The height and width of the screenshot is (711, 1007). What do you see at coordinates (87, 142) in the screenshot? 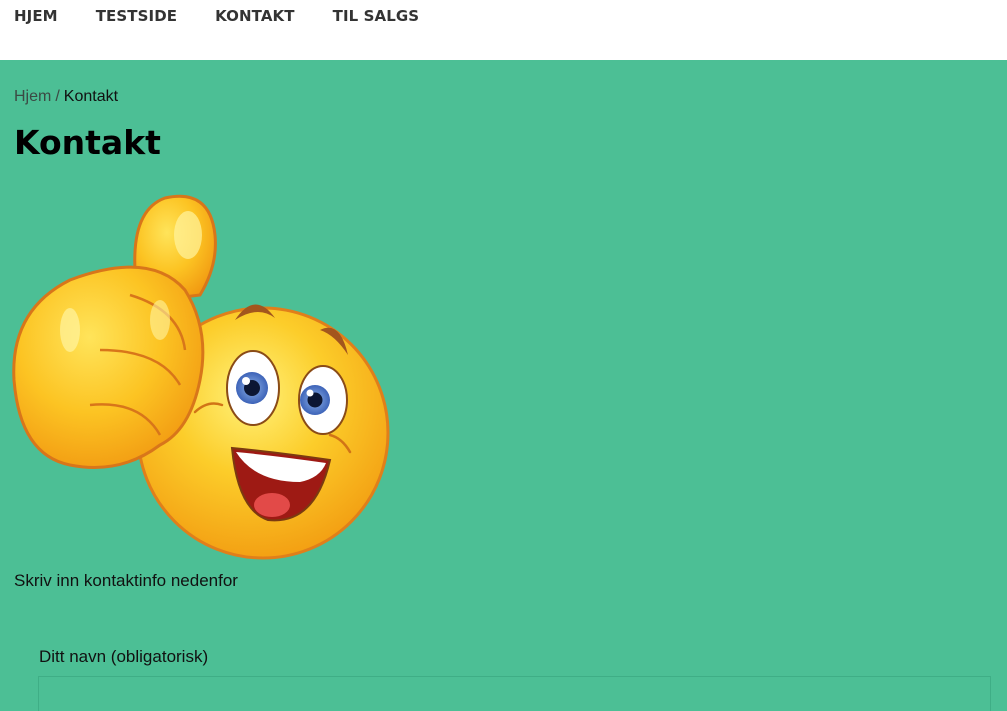
I see `page-title: Kontakt` at bounding box center [87, 142].